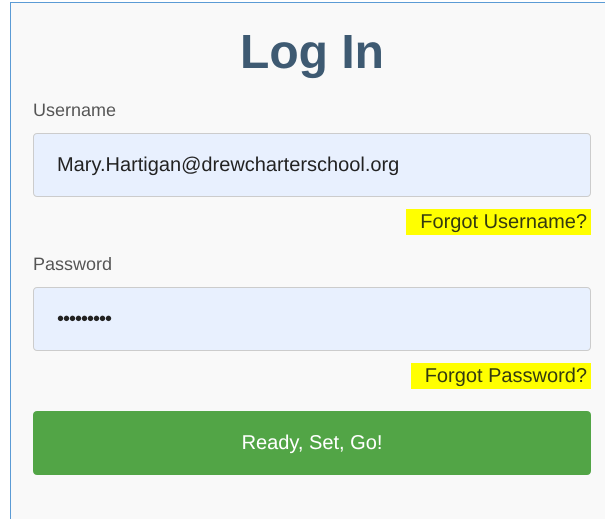  Describe the element at coordinates (500, 376) in the screenshot. I see `forgot-link: Forgot Password?` at that location.